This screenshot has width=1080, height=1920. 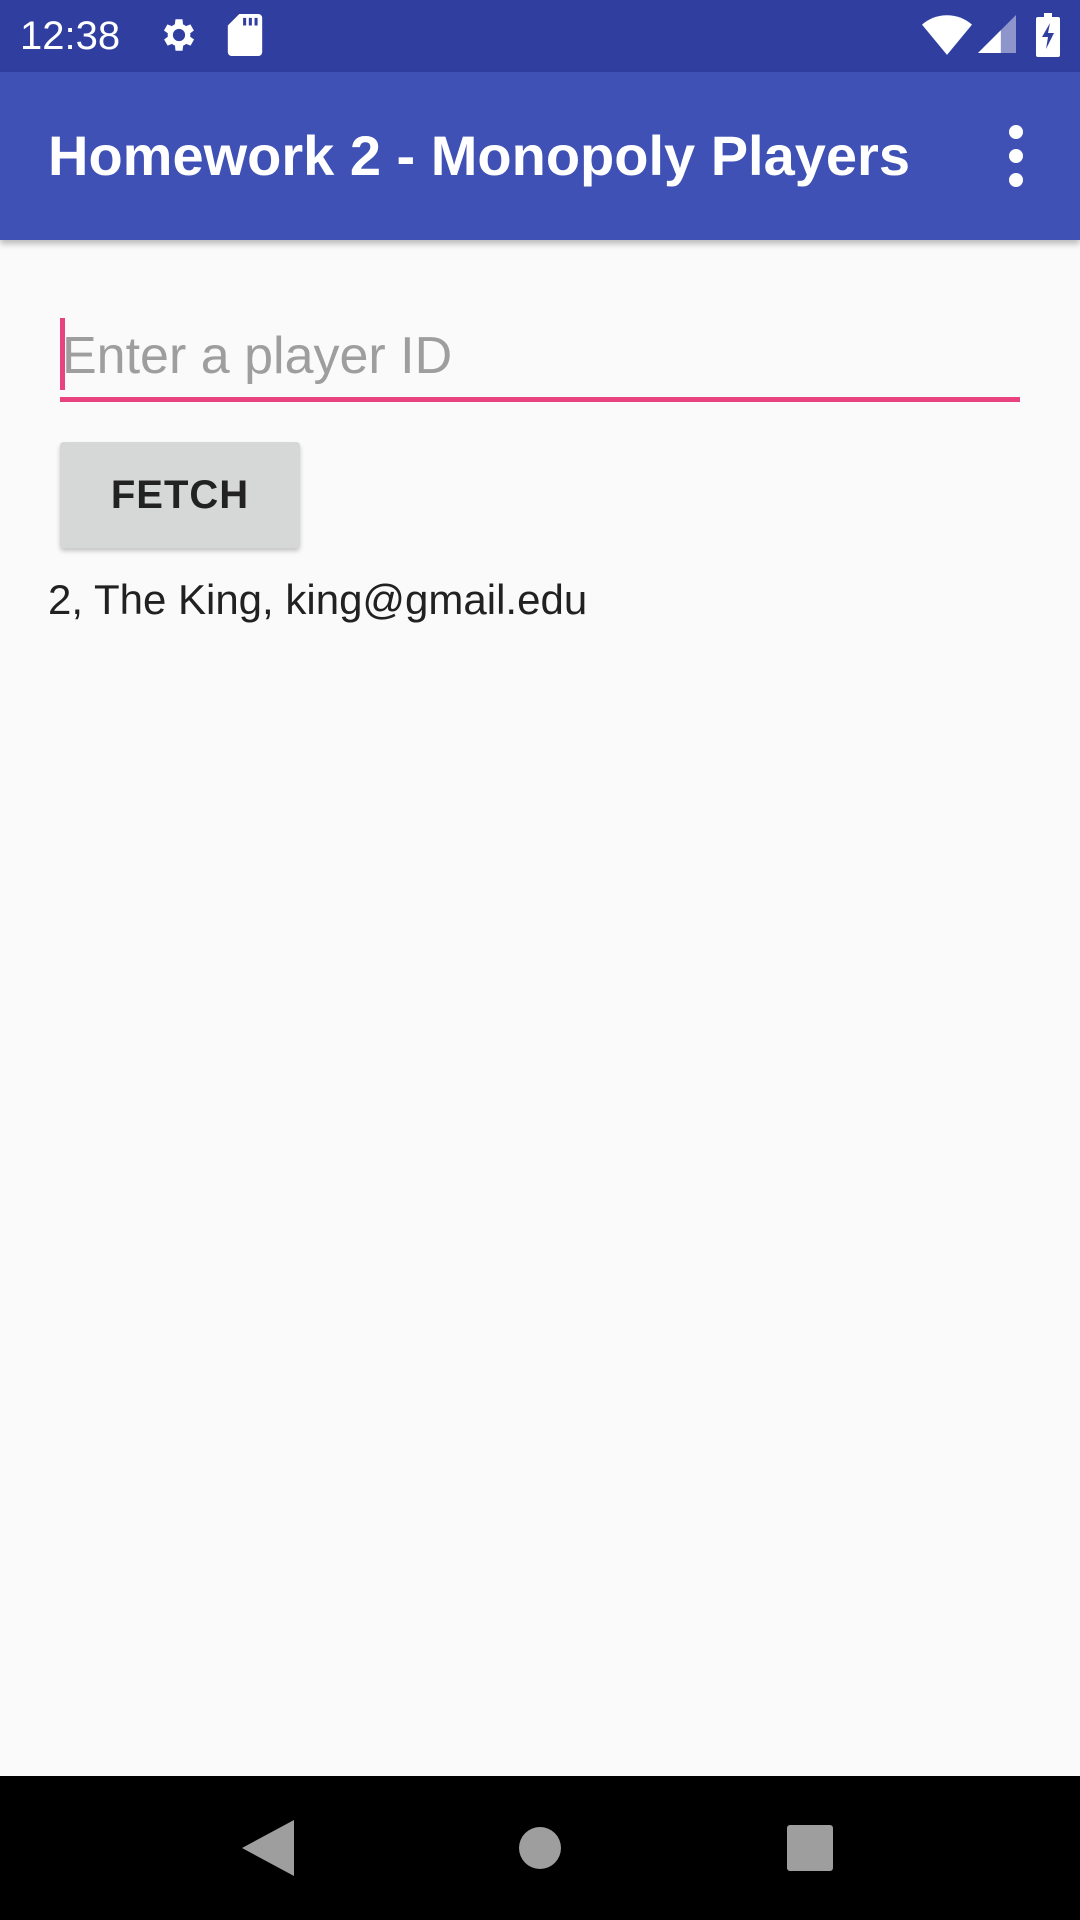 What do you see at coordinates (810, 1848) in the screenshot?
I see `recents-icon` at bounding box center [810, 1848].